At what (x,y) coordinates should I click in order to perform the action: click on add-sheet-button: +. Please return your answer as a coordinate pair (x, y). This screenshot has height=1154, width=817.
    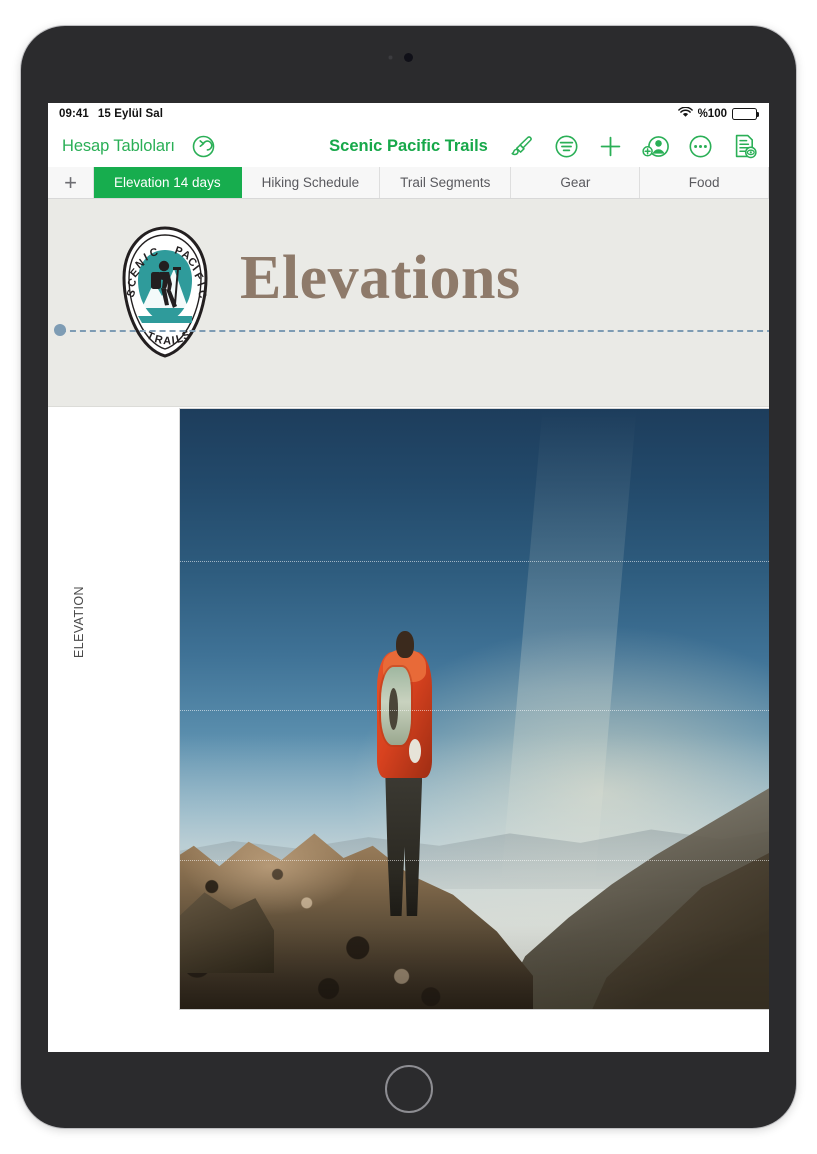
    Looking at the image, I should click on (71, 182).